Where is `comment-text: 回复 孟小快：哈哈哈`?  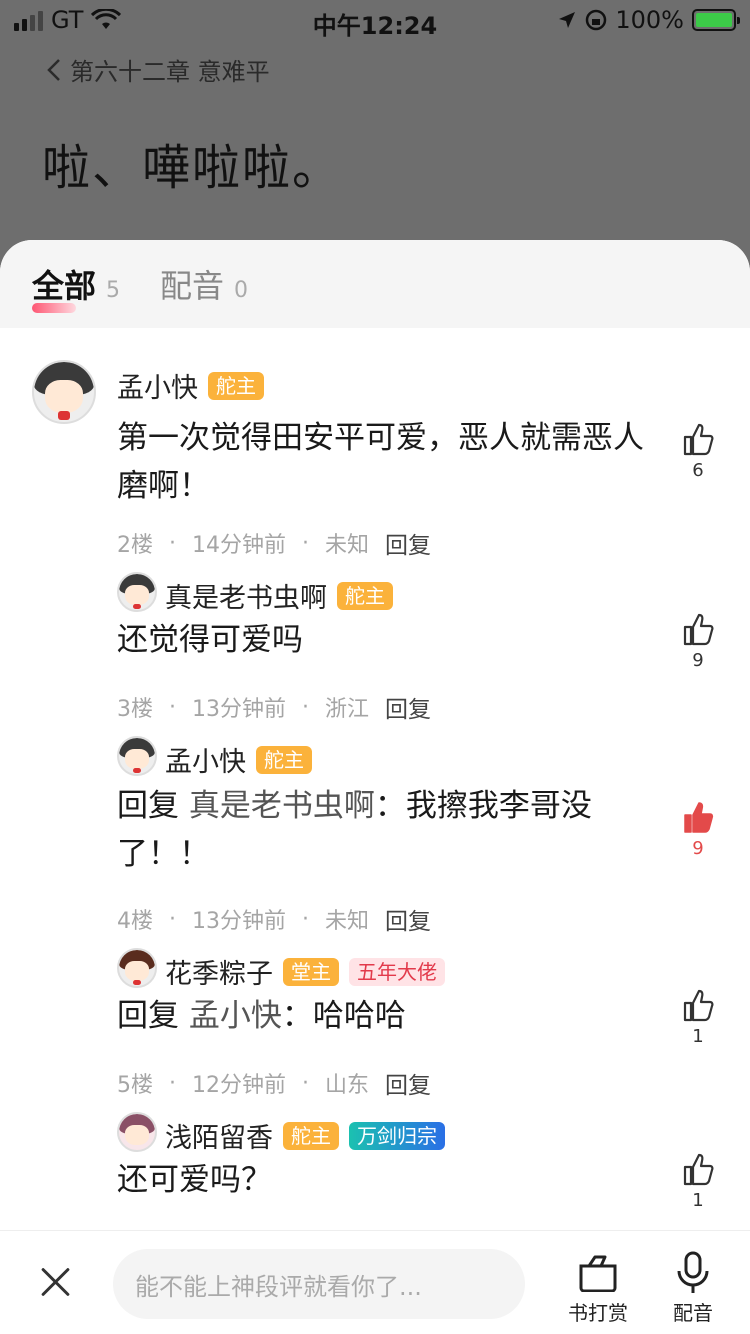
comment-text: 回复 孟小快：哈哈哈 is located at coordinates (387, 1016).